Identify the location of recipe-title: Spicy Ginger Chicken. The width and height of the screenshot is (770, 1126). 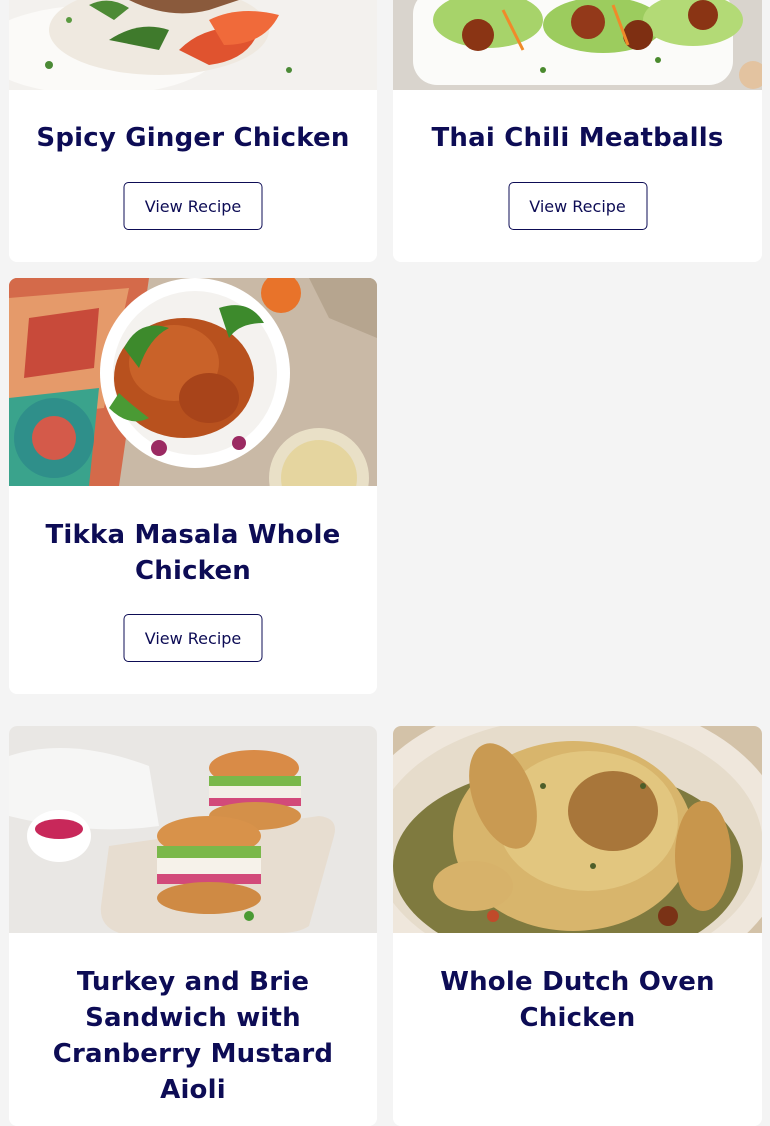
(193, 138).